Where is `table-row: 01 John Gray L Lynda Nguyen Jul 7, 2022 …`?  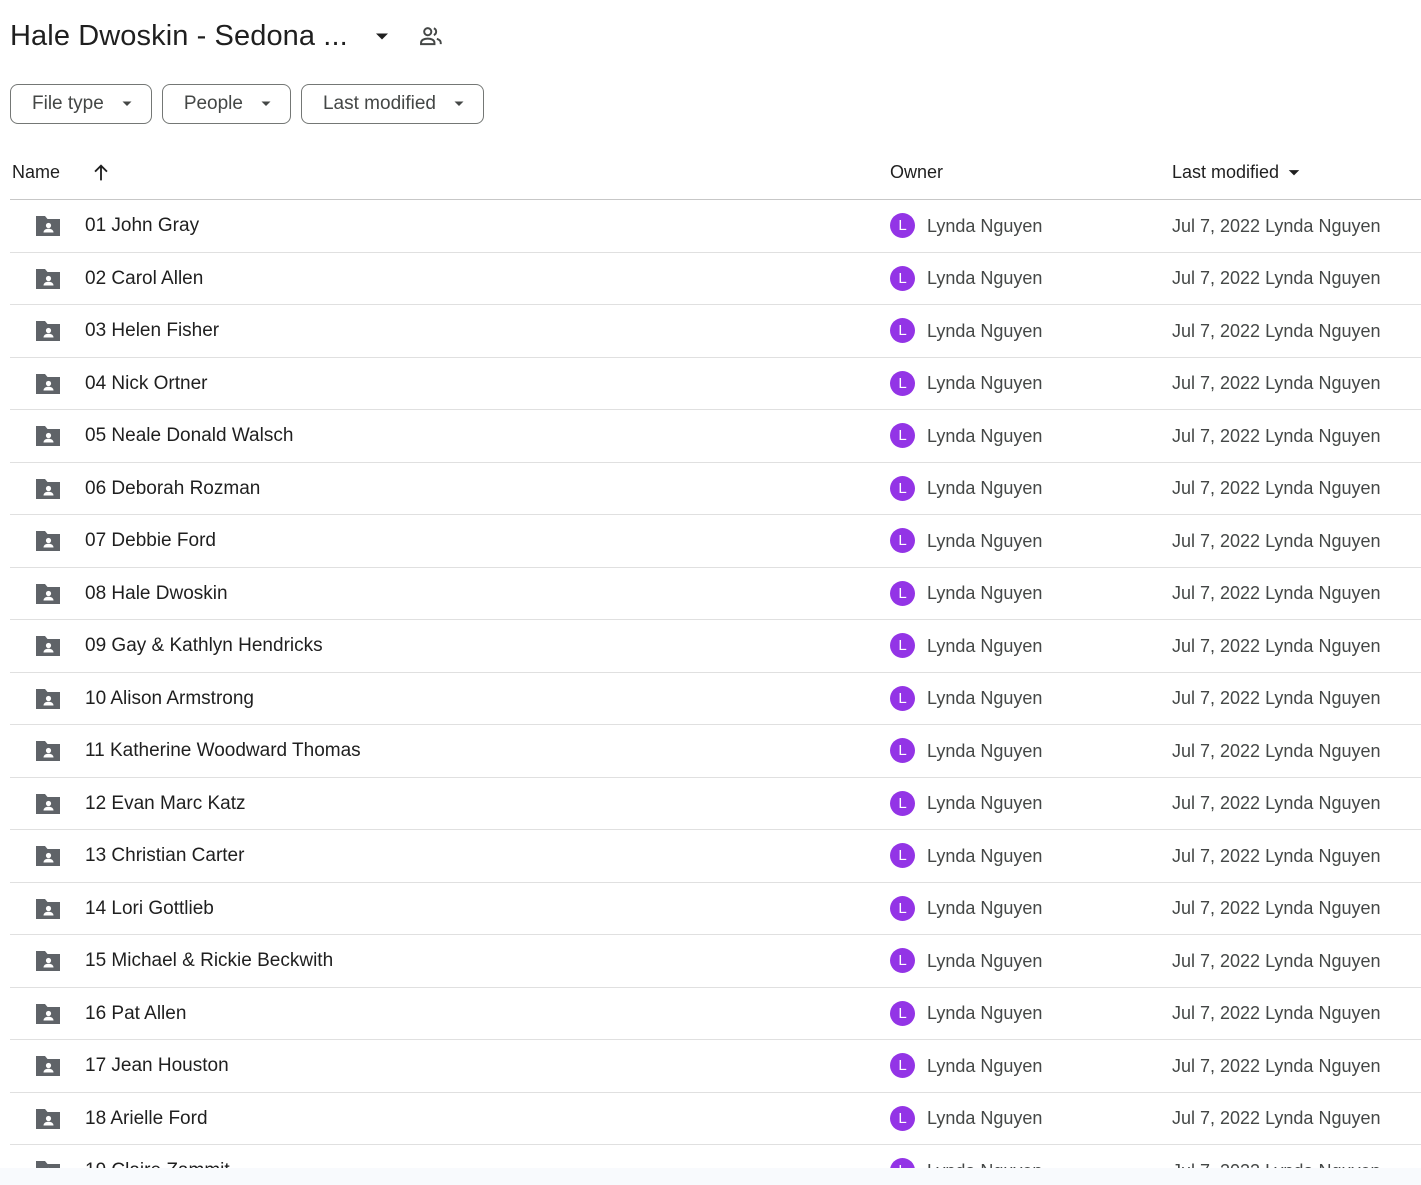 table-row: 01 John Gray L Lynda Nguyen Jul 7, 2022 … is located at coordinates (715, 226).